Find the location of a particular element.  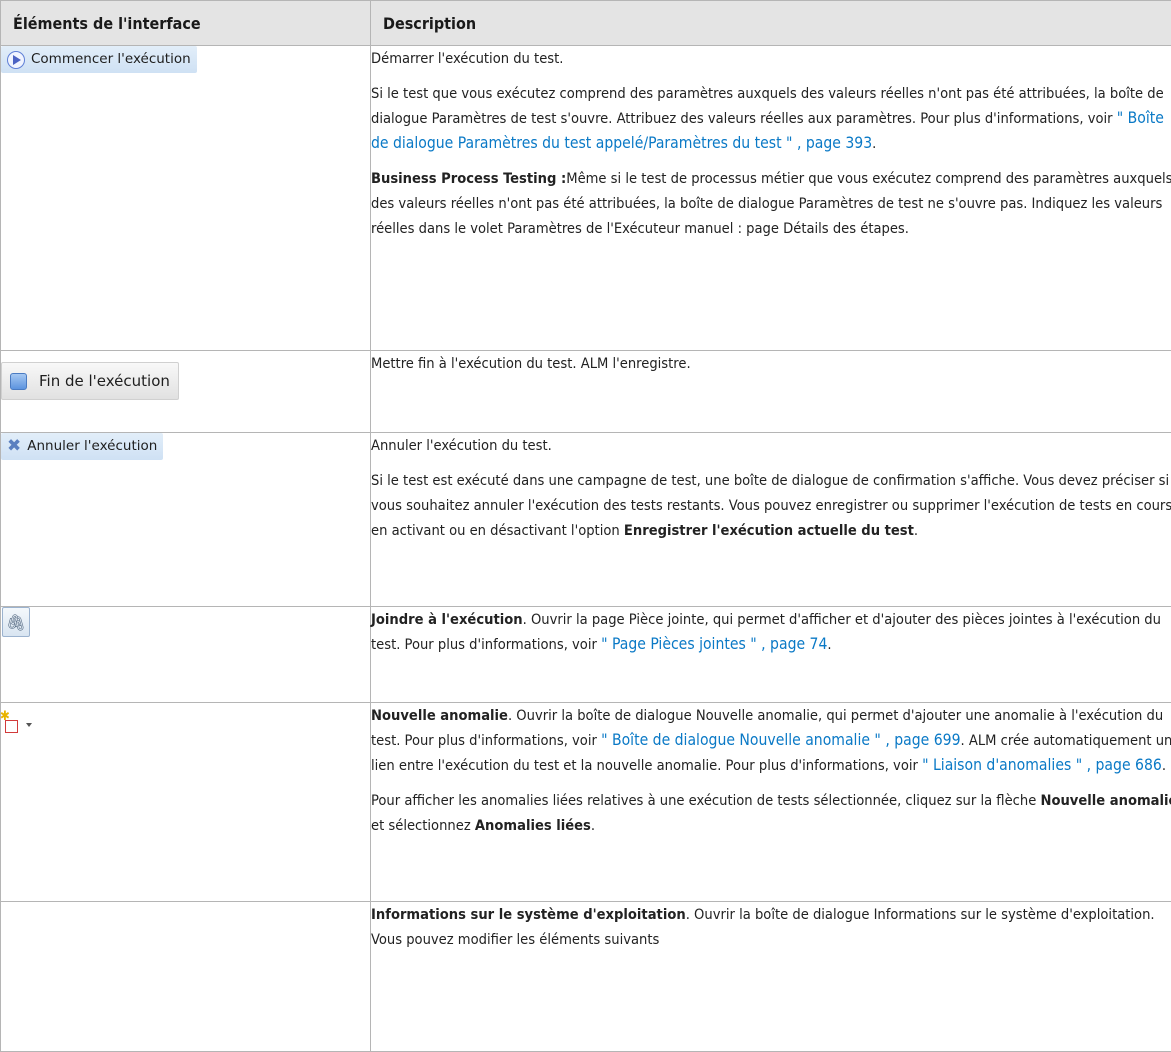

table-header-row: Éléments de l'interface Description is located at coordinates (586, 23).